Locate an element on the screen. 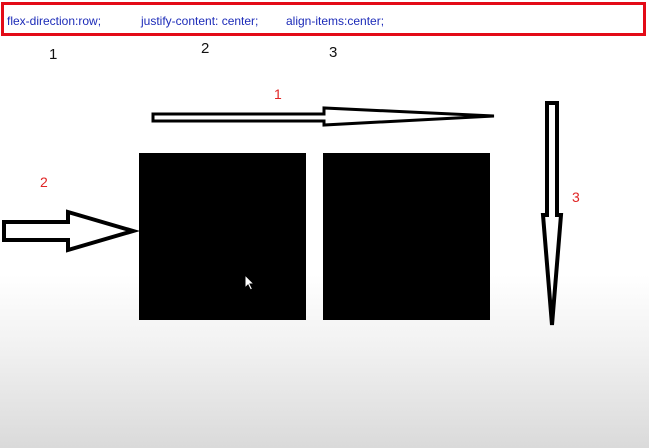  mouse-cursor-icon is located at coordinates (250, 282).